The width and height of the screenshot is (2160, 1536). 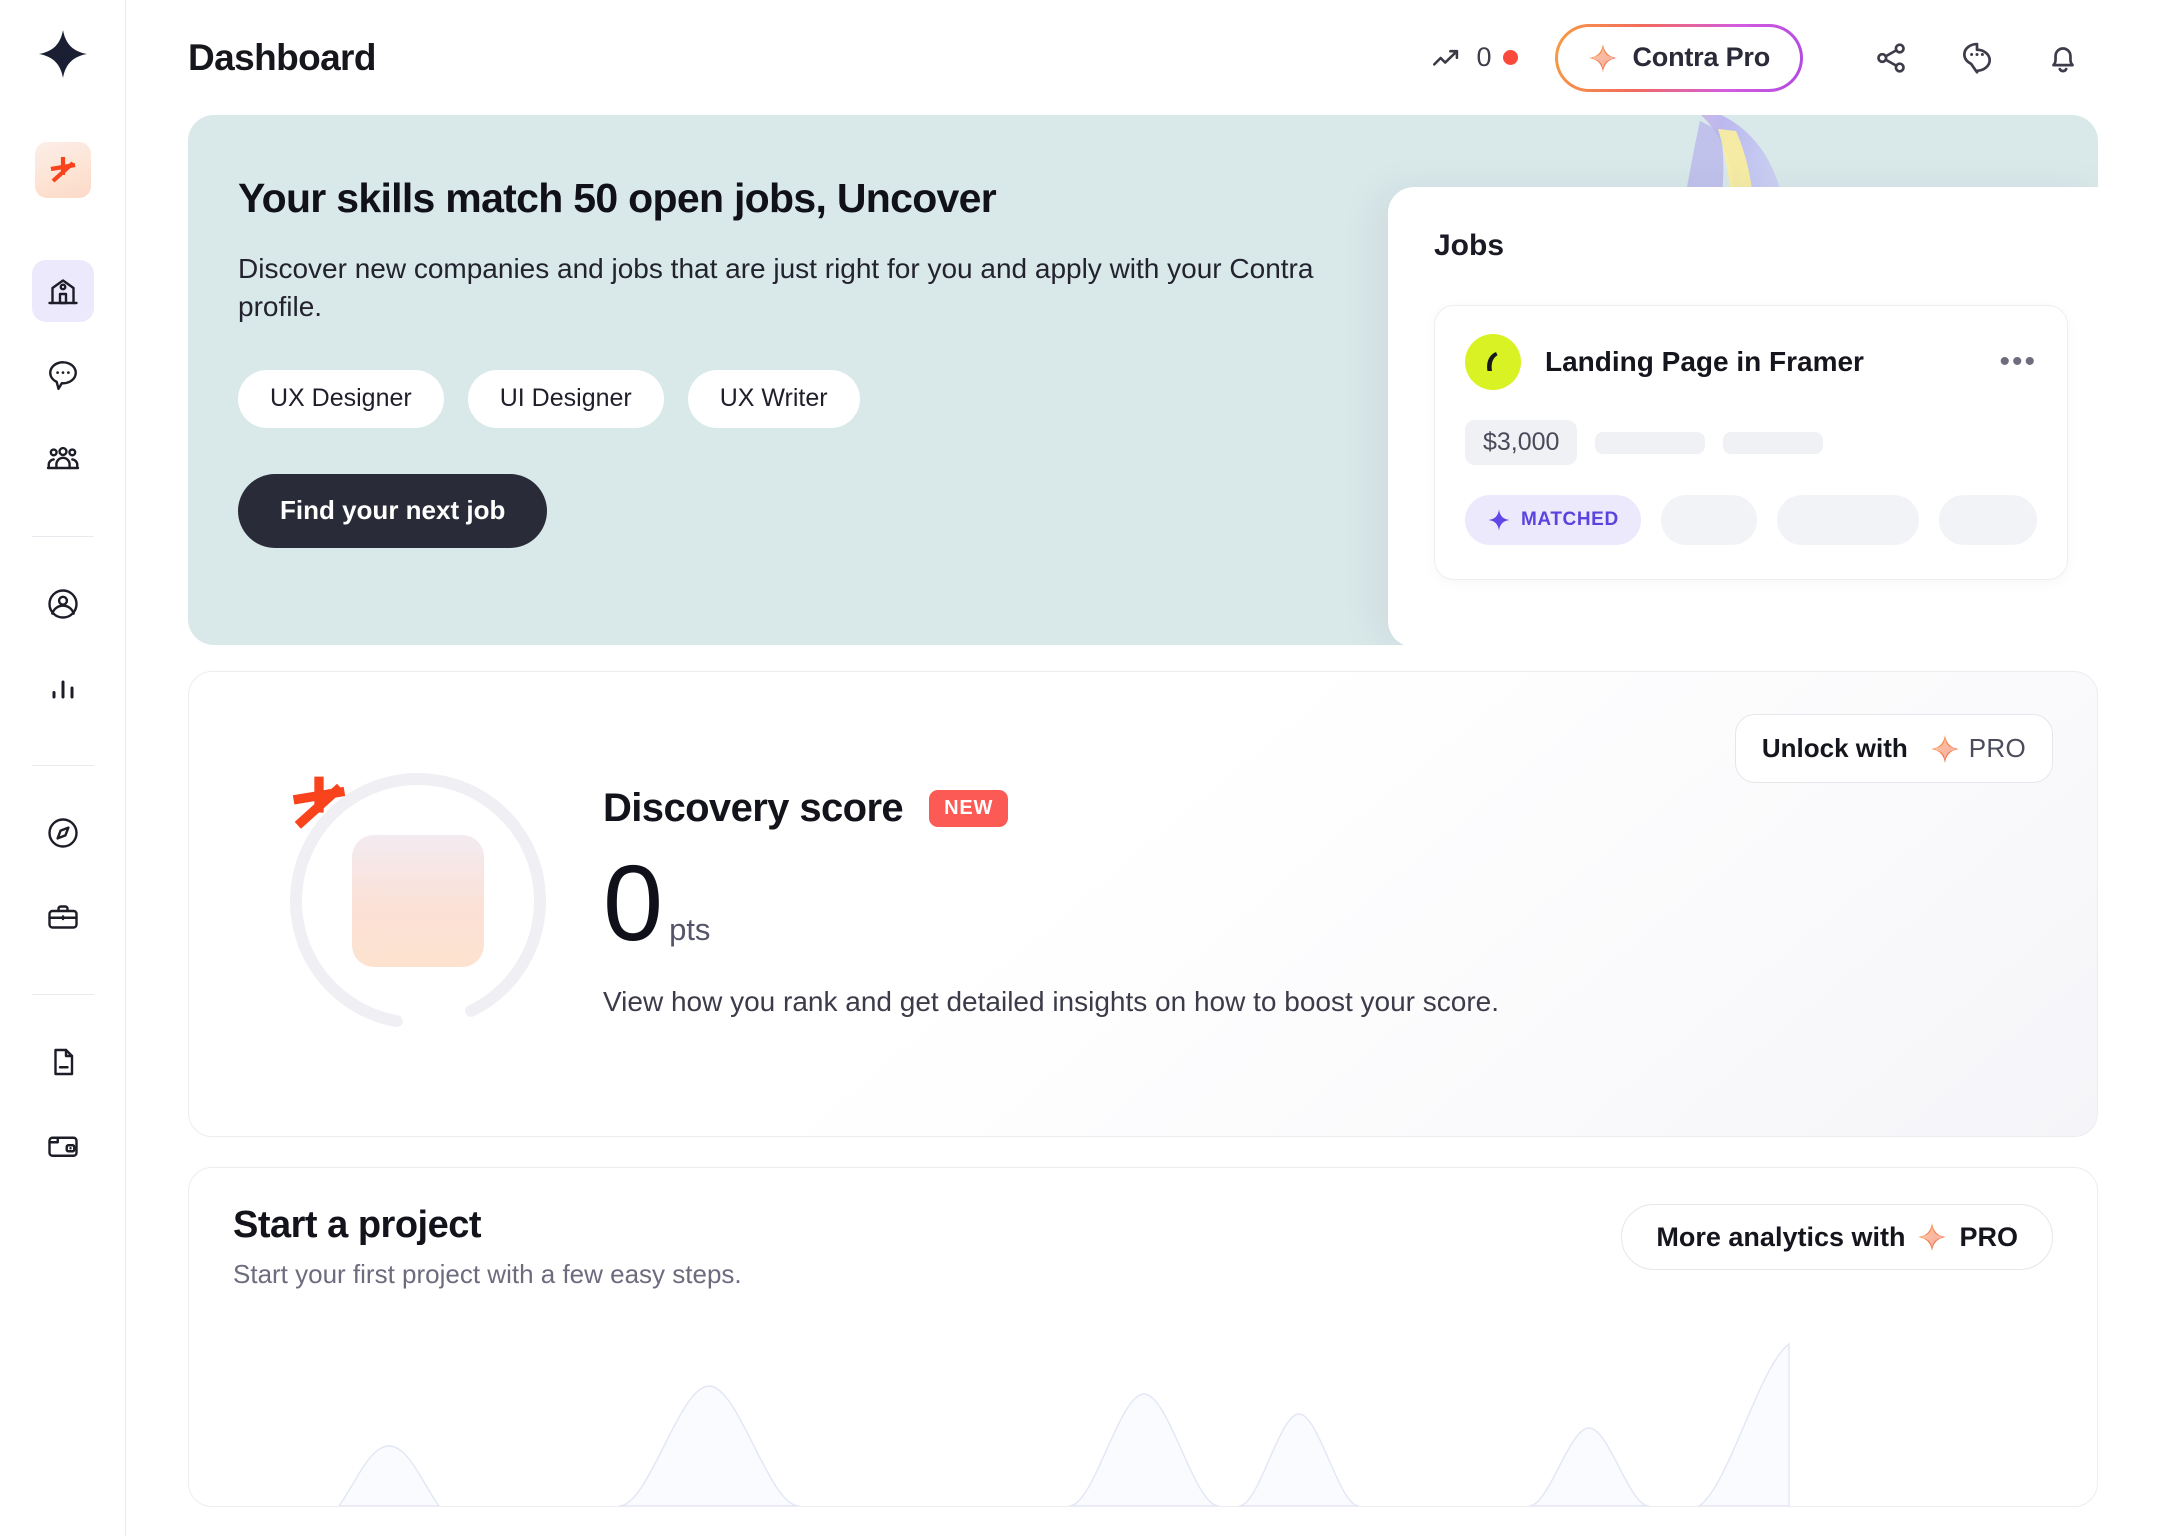 I want to click on sidebar-item-profile, so click(x=63, y=604).